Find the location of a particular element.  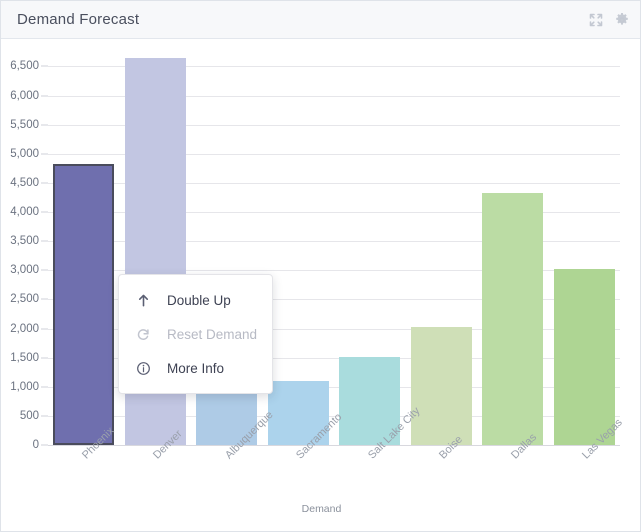

x-axis-tick-label: Phoenix is located at coordinates (98, 443).